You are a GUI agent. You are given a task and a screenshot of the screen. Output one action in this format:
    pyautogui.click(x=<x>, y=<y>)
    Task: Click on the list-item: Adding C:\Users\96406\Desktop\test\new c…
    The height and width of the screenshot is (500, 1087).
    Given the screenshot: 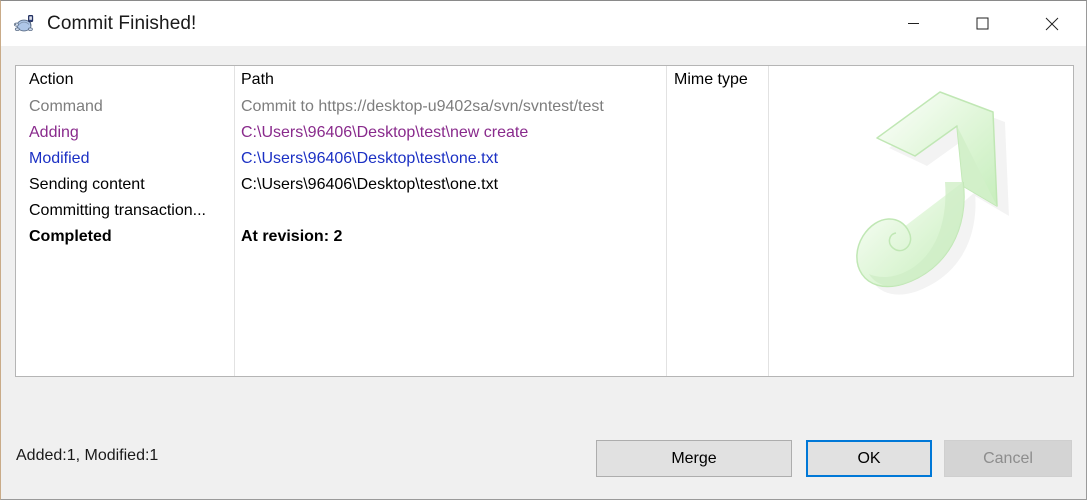 What is the action you would take?
    pyautogui.click(x=544, y=133)
    